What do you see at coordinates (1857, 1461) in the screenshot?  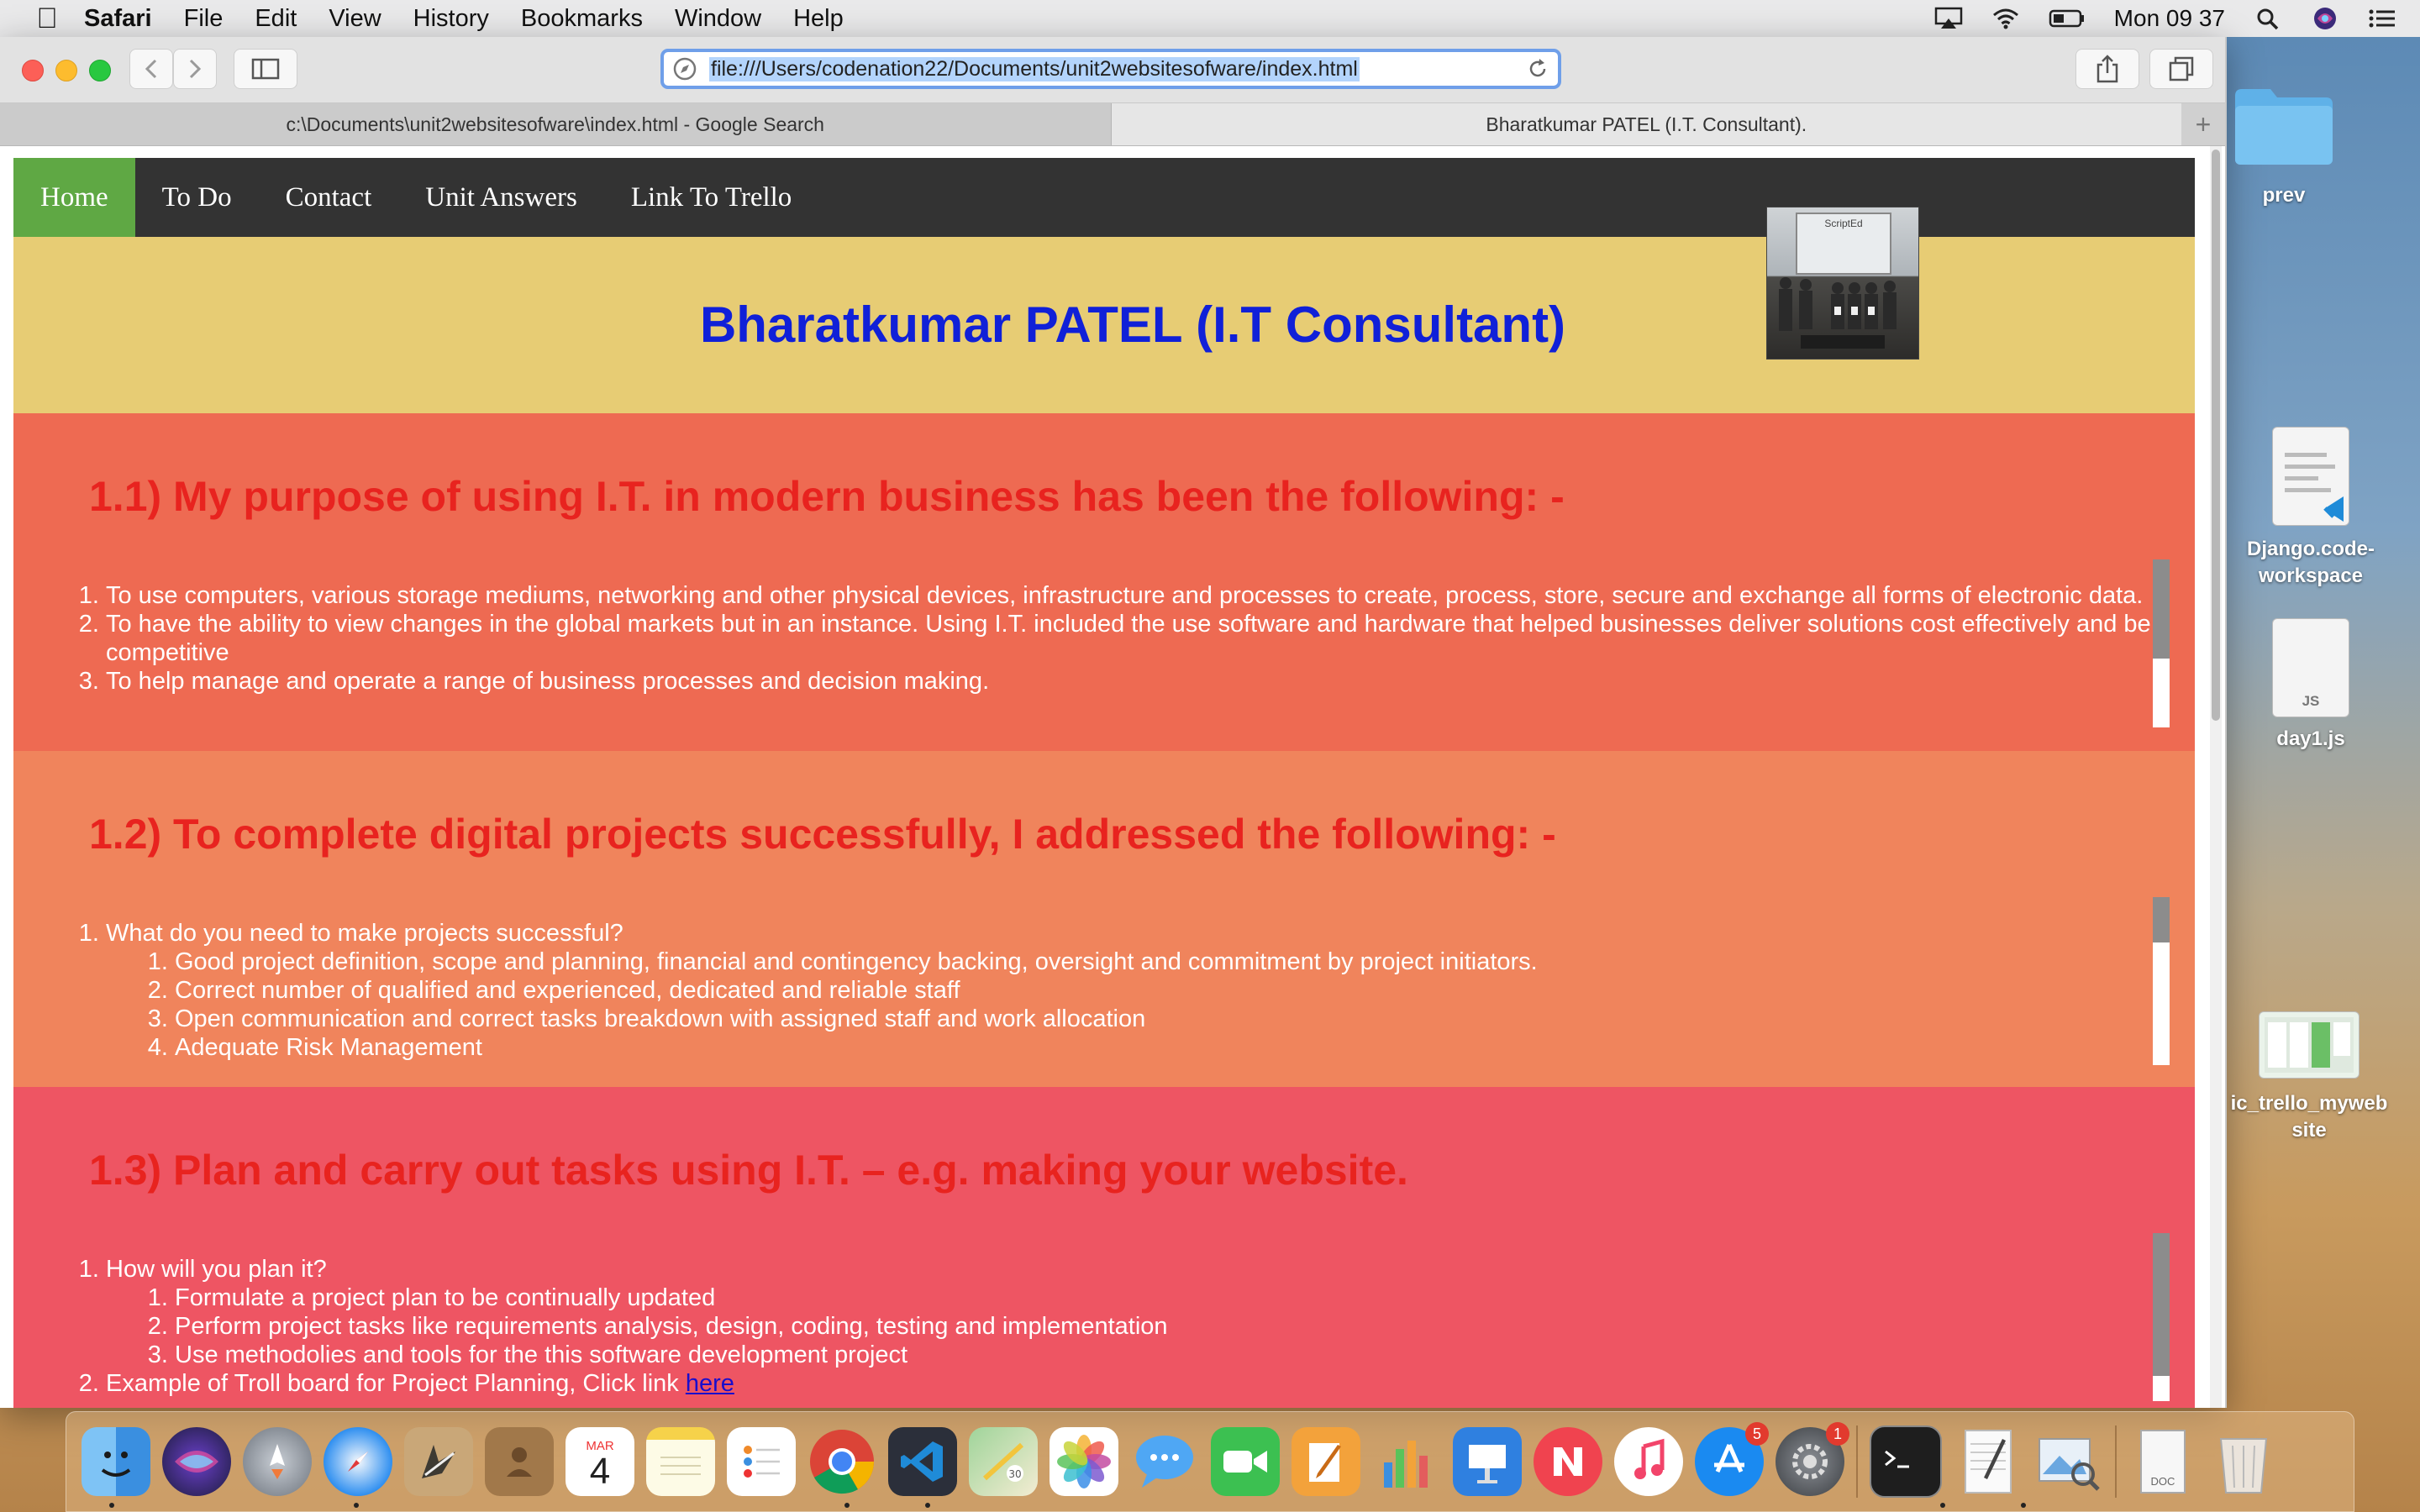 I see `dock-separator` at bounding box center [1857, 1461].